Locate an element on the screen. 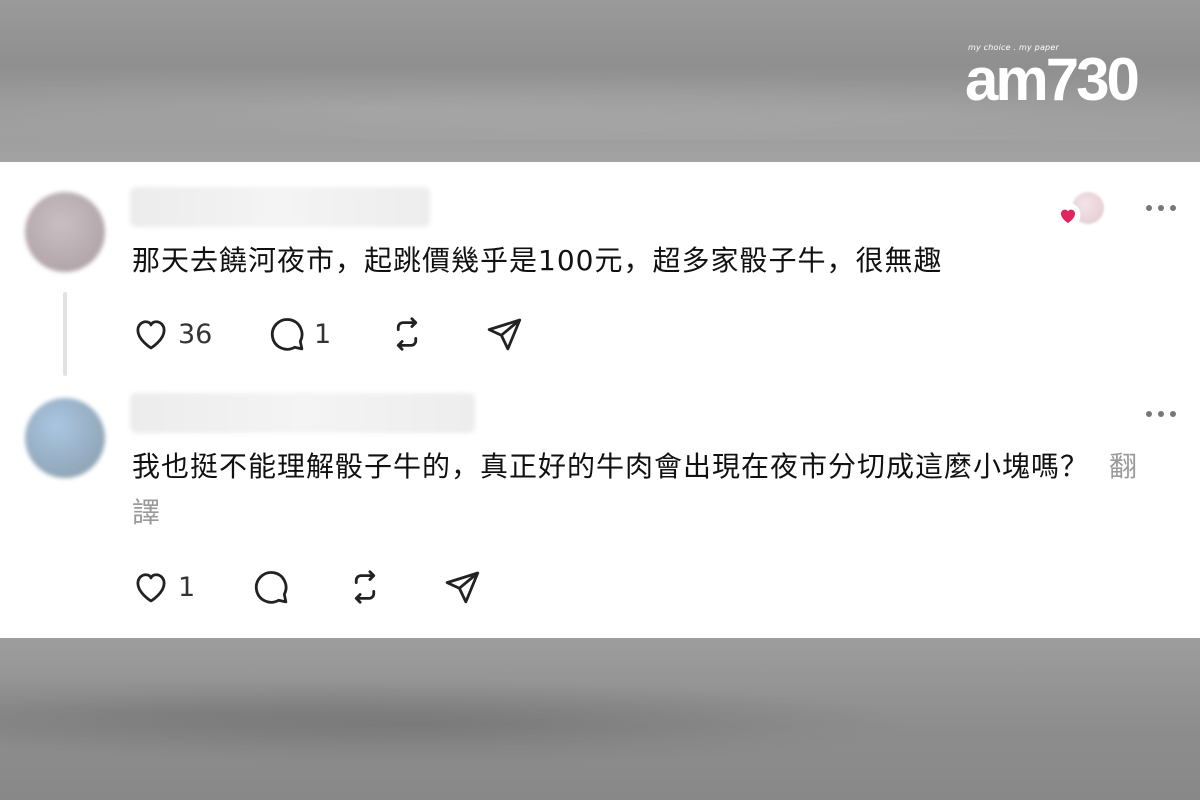 This screenshot has width=1200, height=800. red-heart-icon is located at coordinates (1068, 215).